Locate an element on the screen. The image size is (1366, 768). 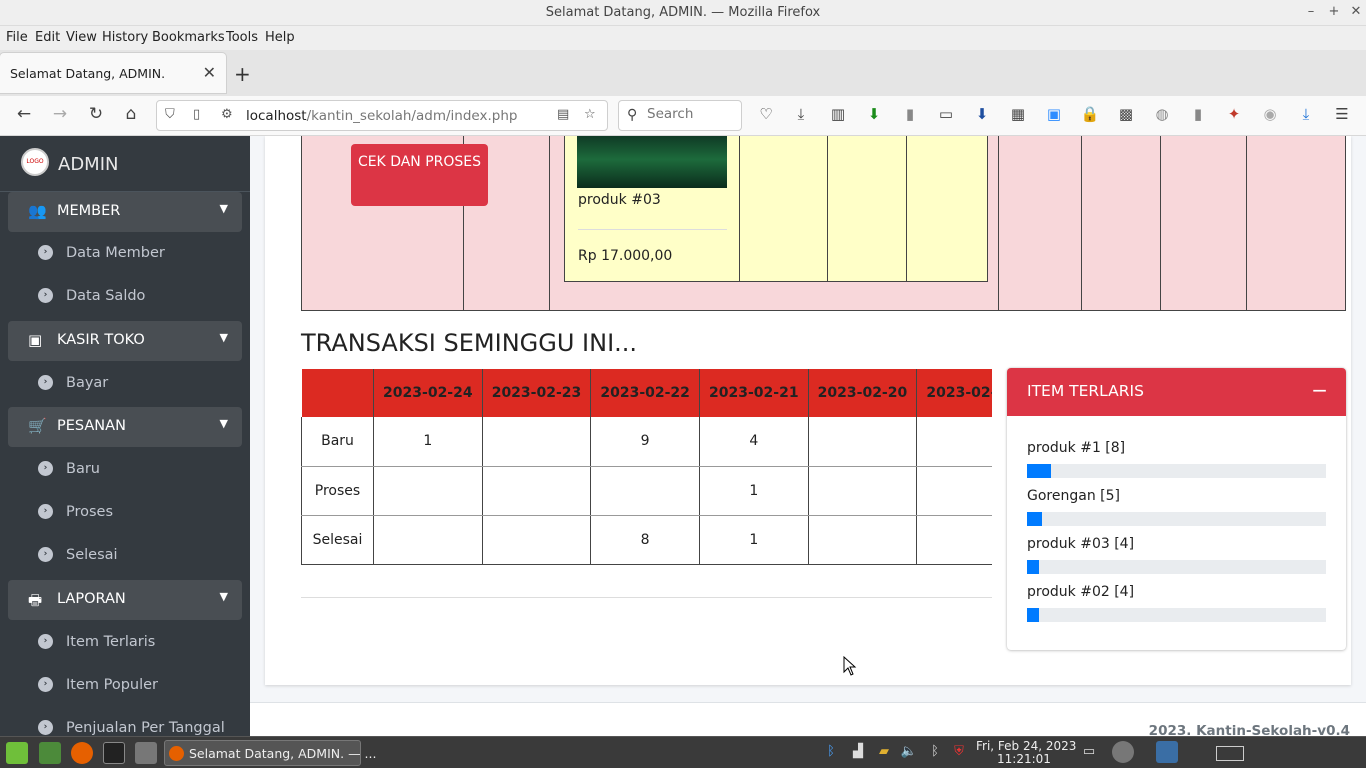
collapse-button: − is located at coordinates (1319, 390).